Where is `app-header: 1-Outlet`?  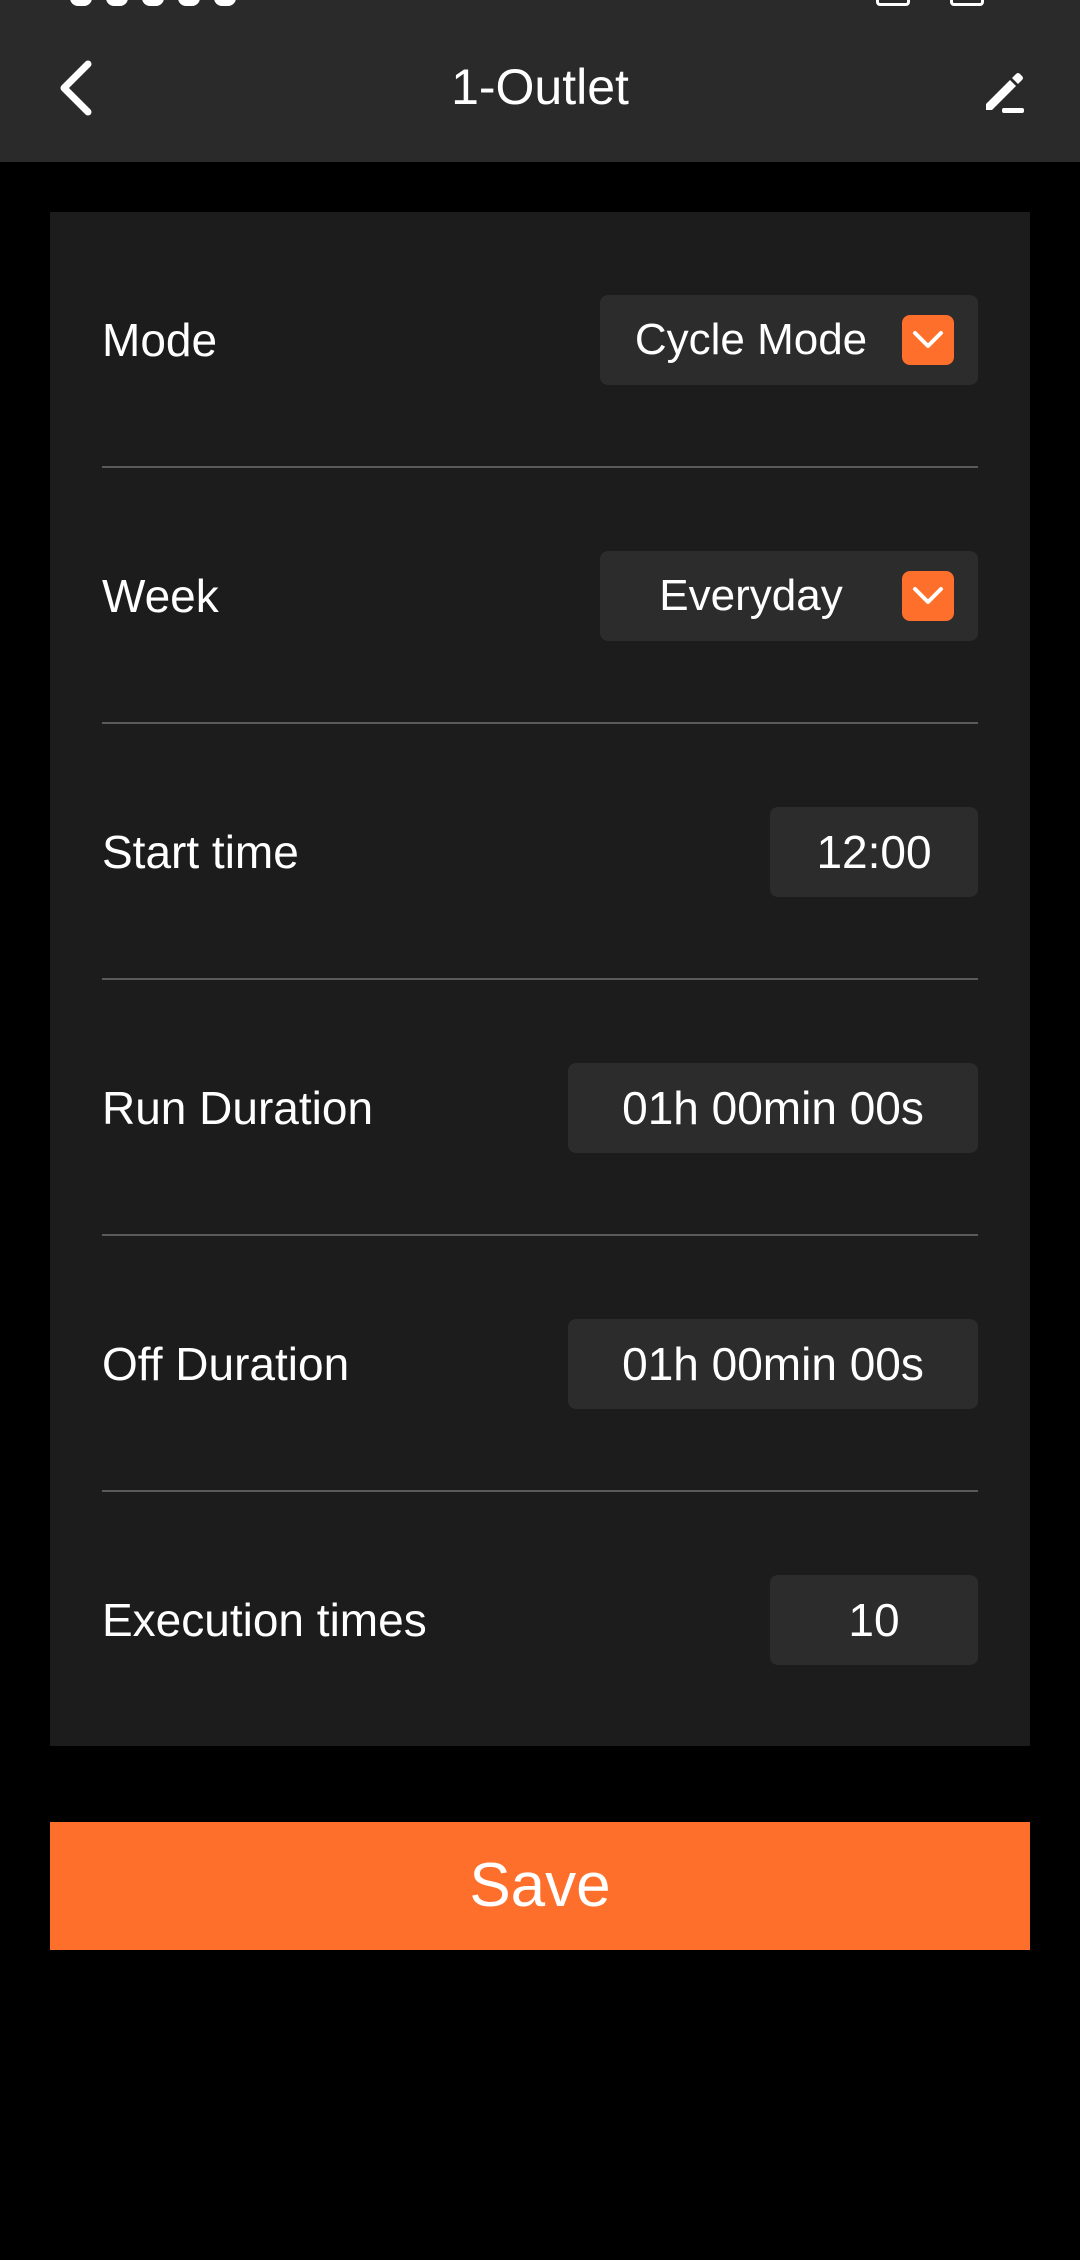 app-header: 1-Outlet is located at coordinates (540, 87).